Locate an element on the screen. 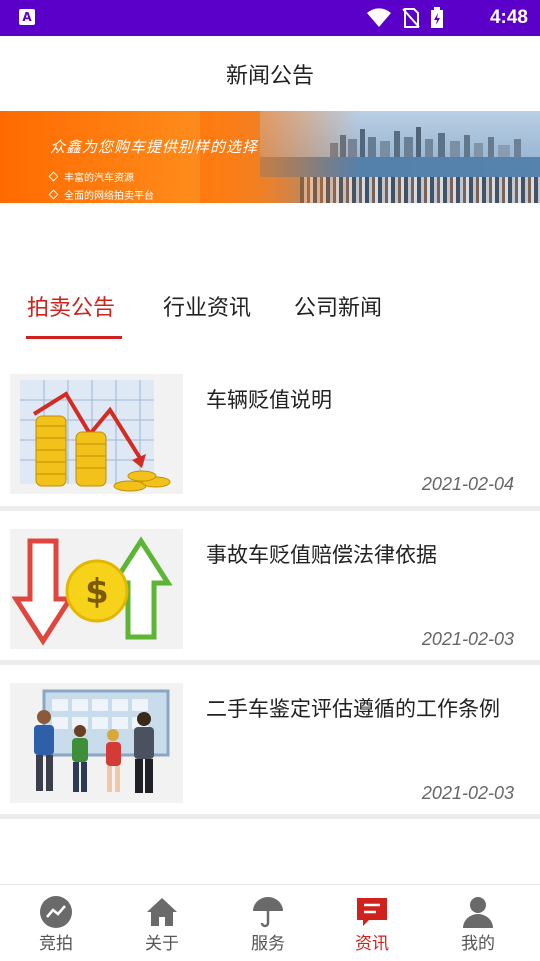  dollar-arrows-icon: $ is located at coordinates (96, 589).